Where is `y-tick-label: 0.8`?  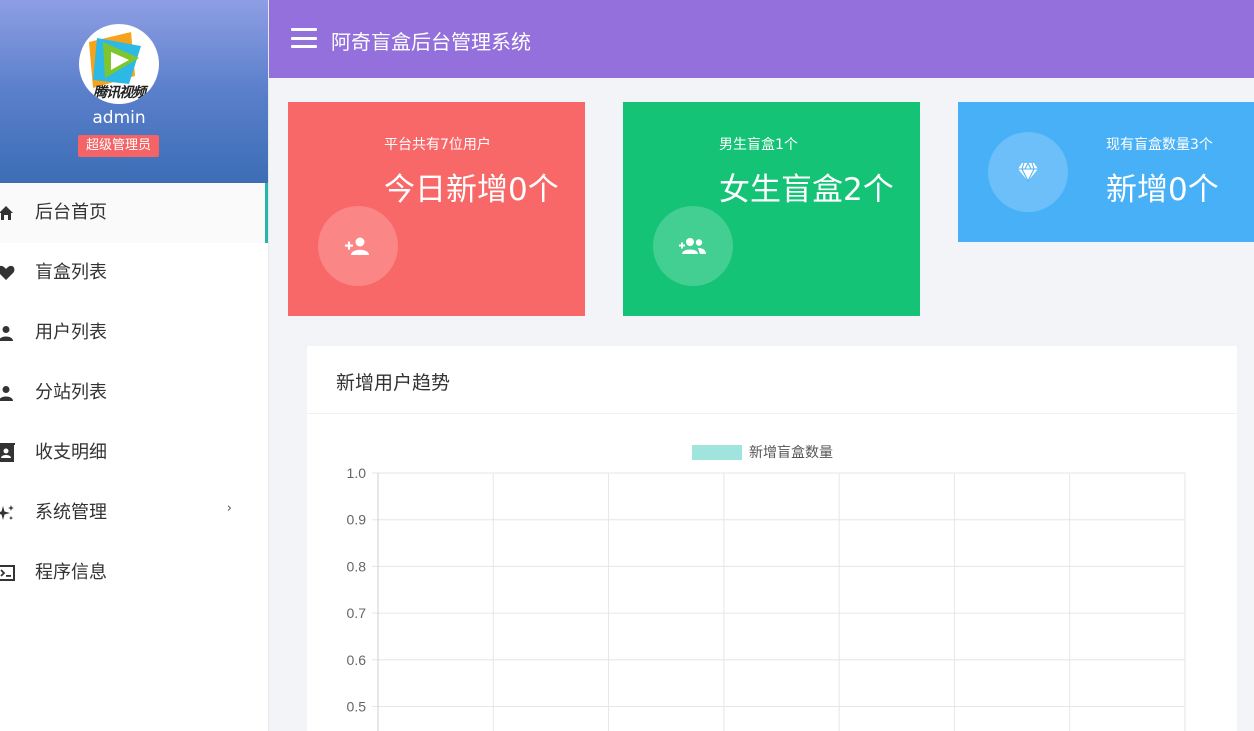
y-tick-label: 0.8 is located at coordinates (357, 566).